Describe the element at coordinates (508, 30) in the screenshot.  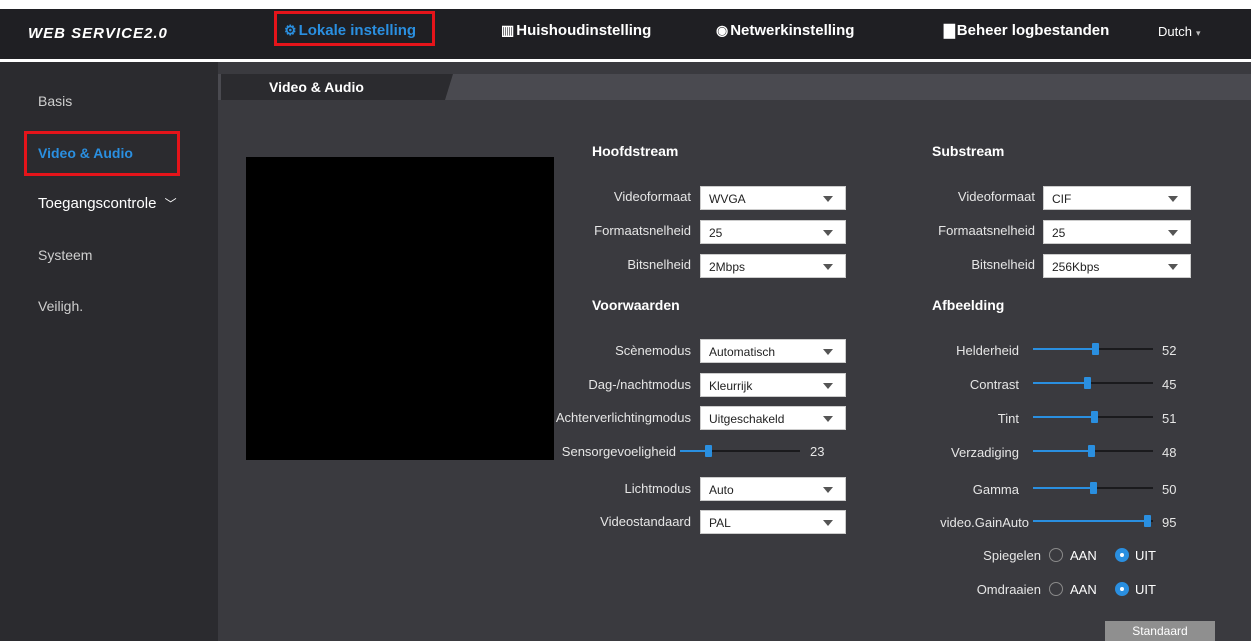
I see `building-icon: ▥` at that location.